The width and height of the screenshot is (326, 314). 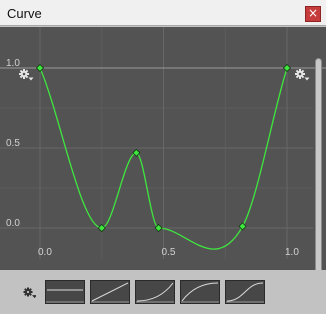 What do you see at coordinates (13, 223) in the screenshot?
I see `y-tick-label: 0.0` at bounding box center [13, 223].